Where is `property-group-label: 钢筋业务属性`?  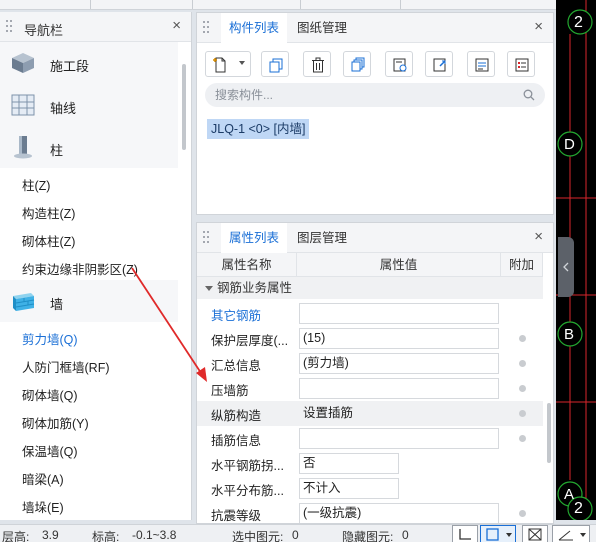 property-group-label: 钢筋业务属性 is located at coordinates (255, 288).